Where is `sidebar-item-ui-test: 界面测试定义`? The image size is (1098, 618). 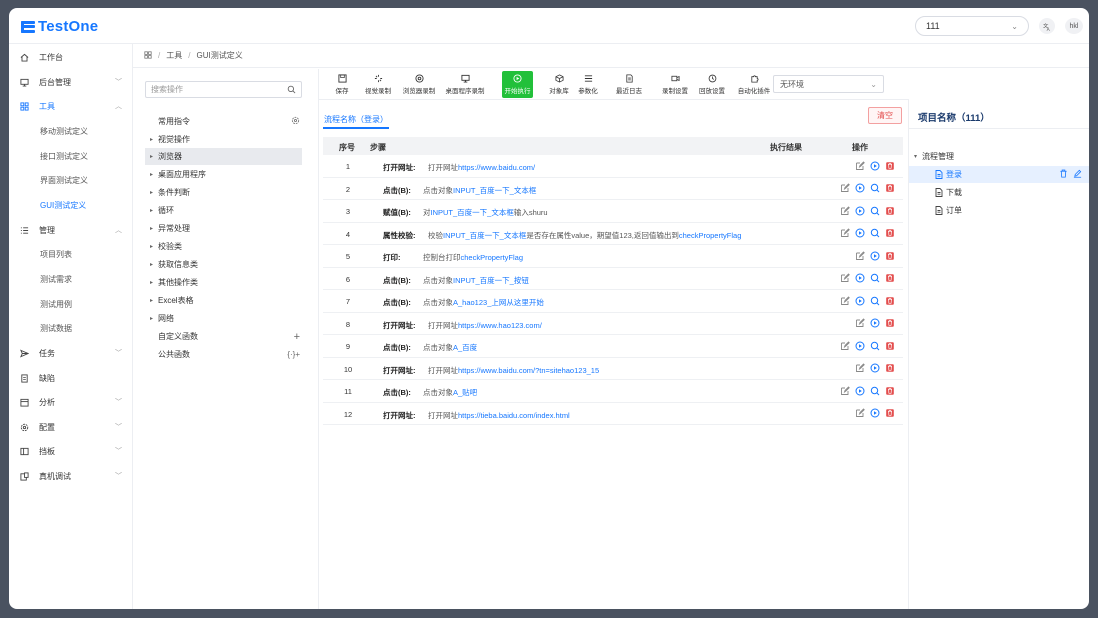
sidebar-item-ui-test: 界面测试定义 is located at coordinates (71, 180).